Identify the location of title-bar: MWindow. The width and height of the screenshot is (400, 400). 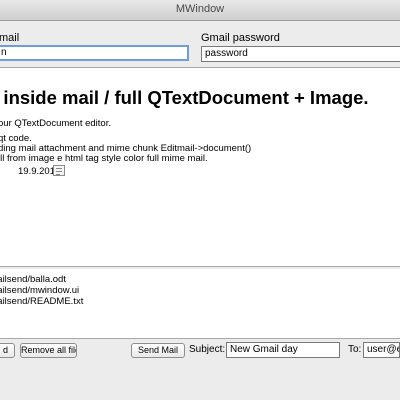
(200, 10).